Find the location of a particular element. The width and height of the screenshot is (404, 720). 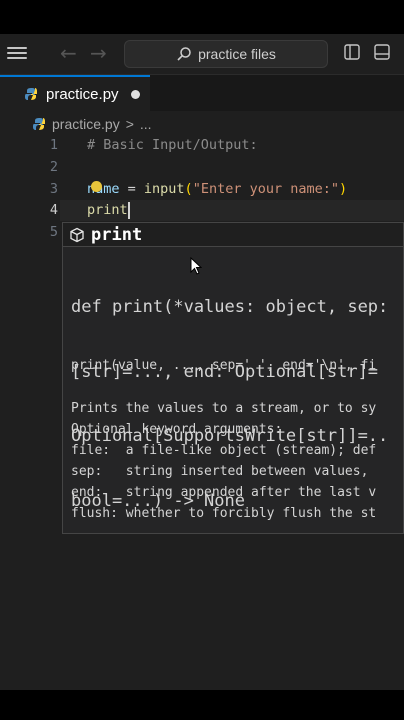

description-line: sep: string inserted between values, is located at coordinates (220, 471).